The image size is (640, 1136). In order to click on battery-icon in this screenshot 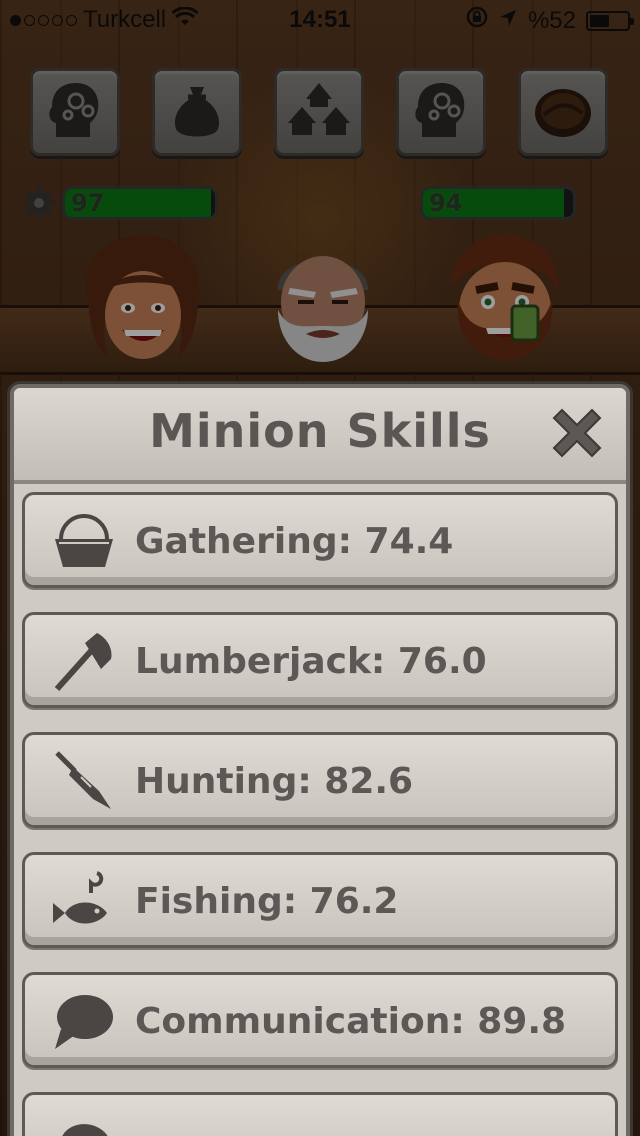, I will do `click(610, 20)`.